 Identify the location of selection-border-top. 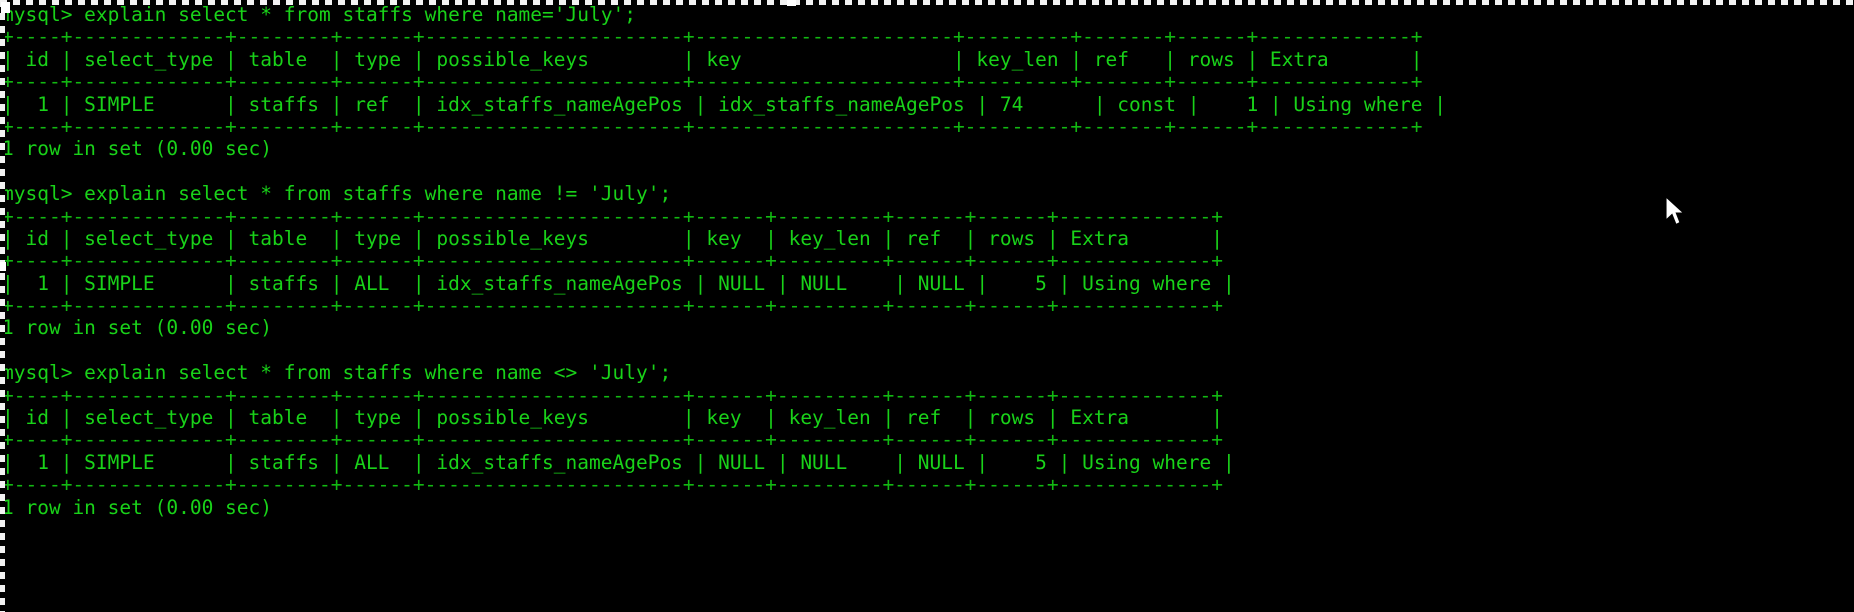
(927, 2).